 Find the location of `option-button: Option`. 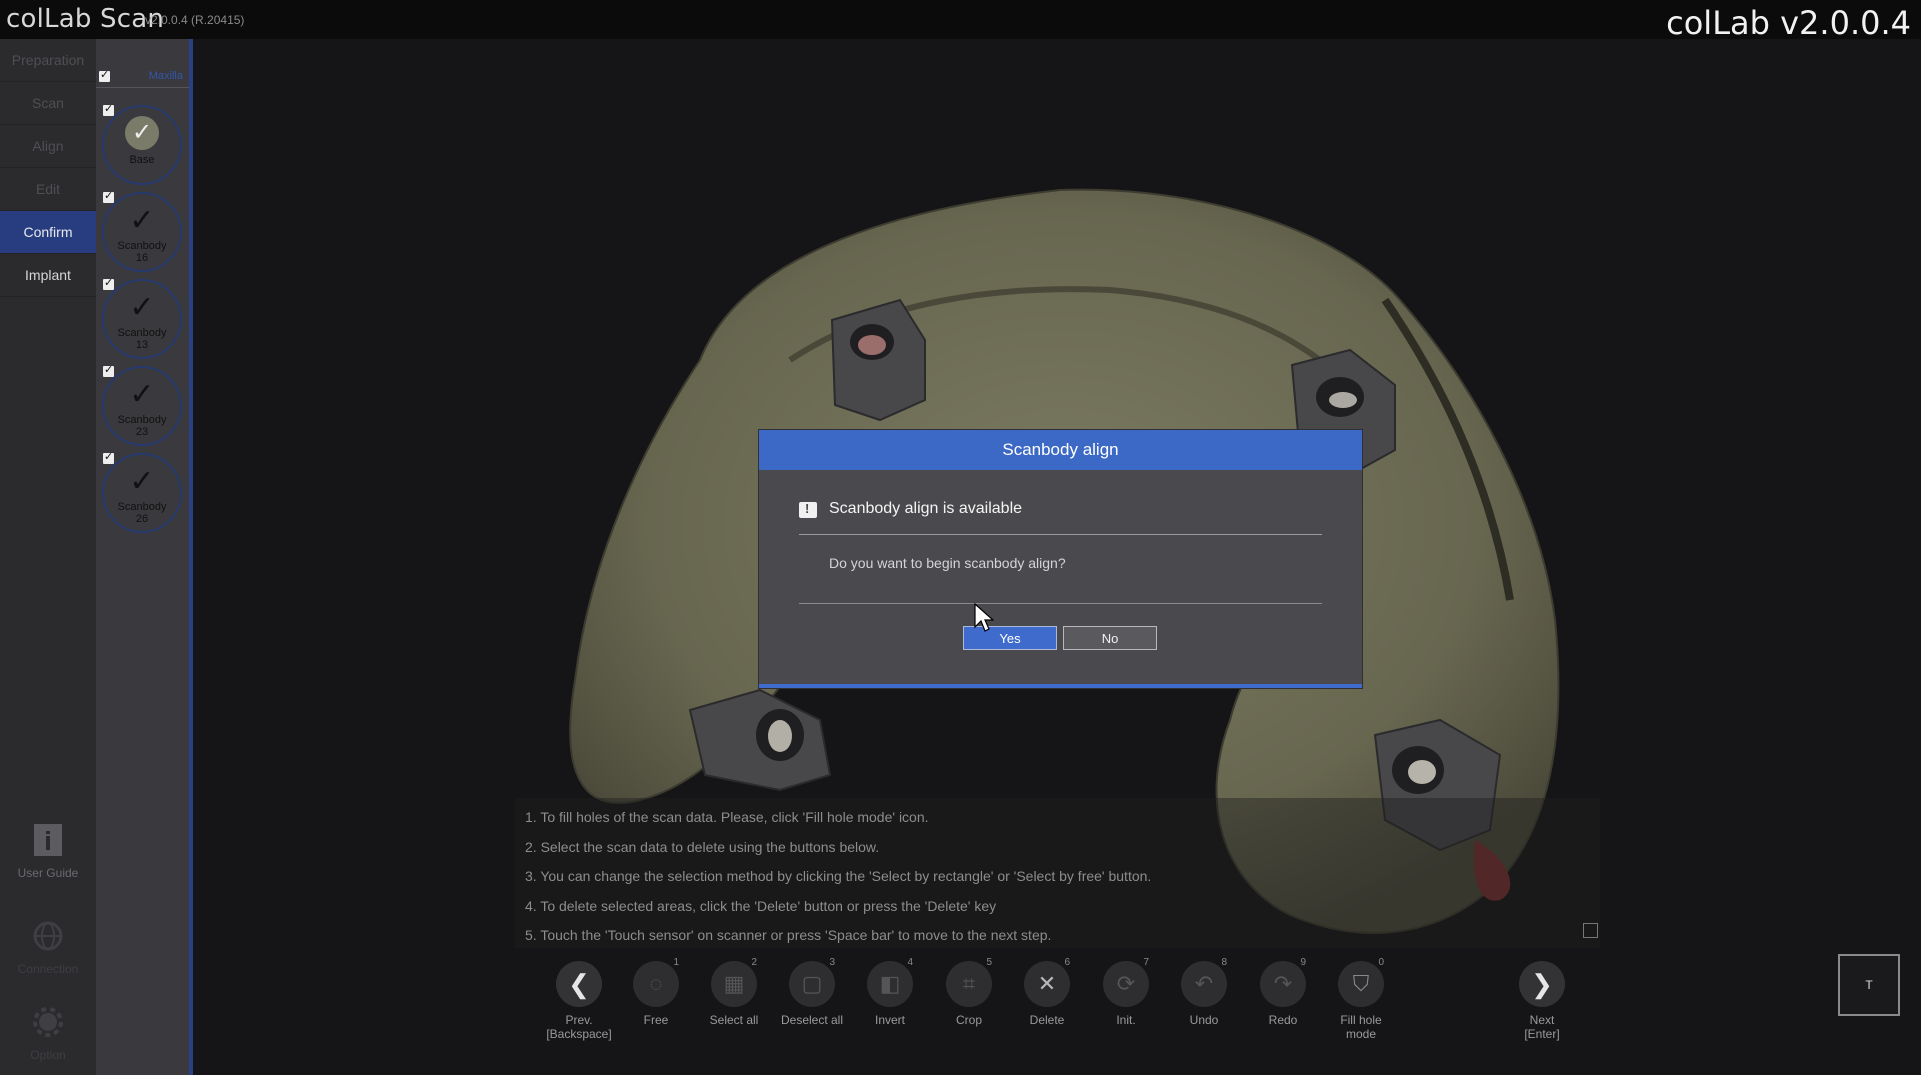

option-button: Option is located at coordinates (48, 1033).